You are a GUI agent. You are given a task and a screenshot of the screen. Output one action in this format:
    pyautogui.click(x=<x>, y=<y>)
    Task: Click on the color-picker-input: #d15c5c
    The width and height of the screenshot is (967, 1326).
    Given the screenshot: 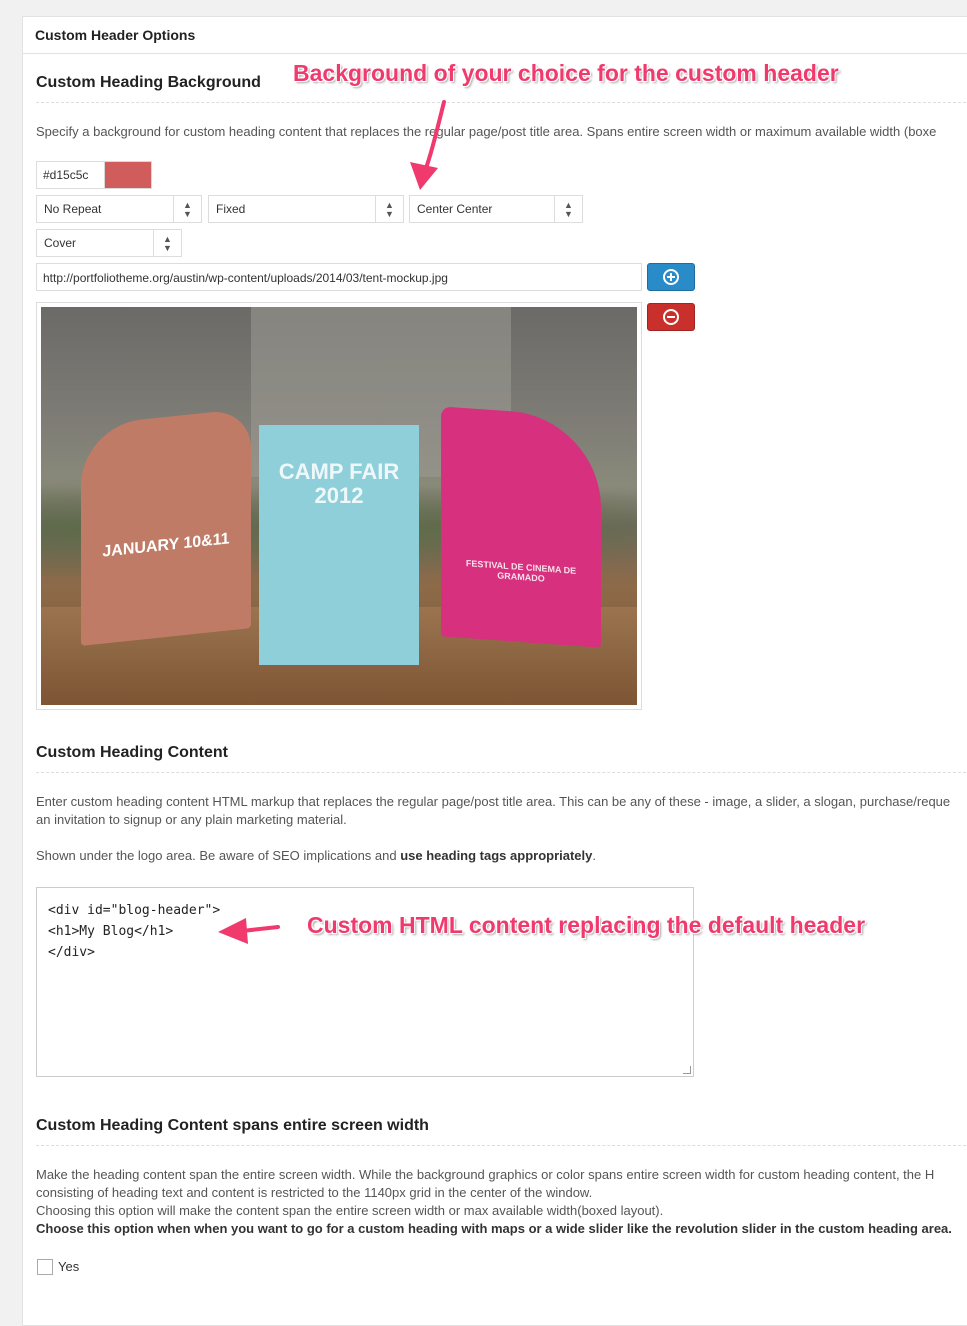 What is the action you would take?
    pyautogui.click(x=94, y=175)
    